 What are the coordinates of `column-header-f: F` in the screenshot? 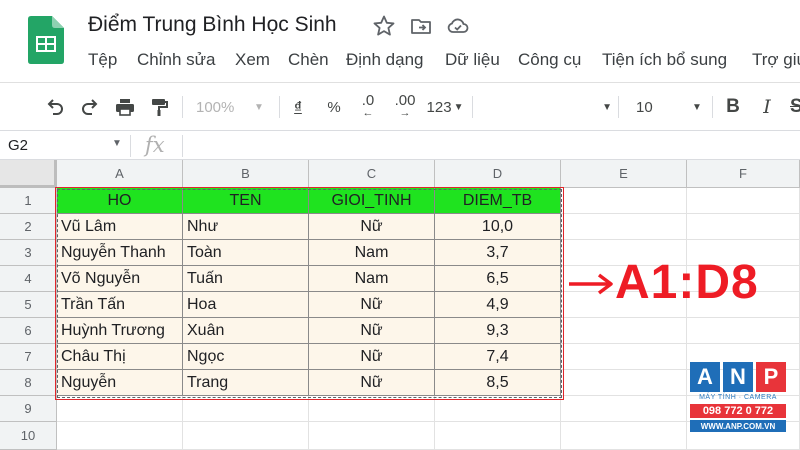 It's located at (743, 174).